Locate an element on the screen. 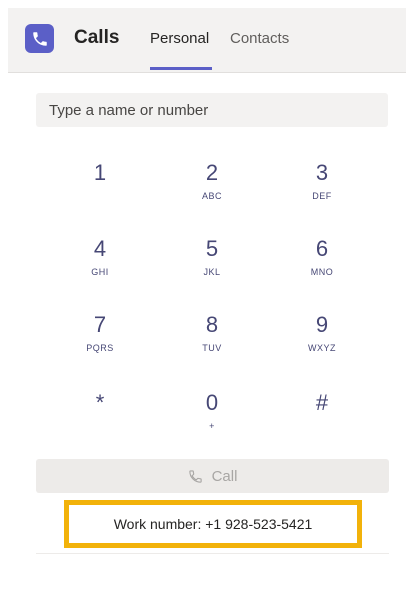  key-letters: GHI is located at coordinates (100, 272).